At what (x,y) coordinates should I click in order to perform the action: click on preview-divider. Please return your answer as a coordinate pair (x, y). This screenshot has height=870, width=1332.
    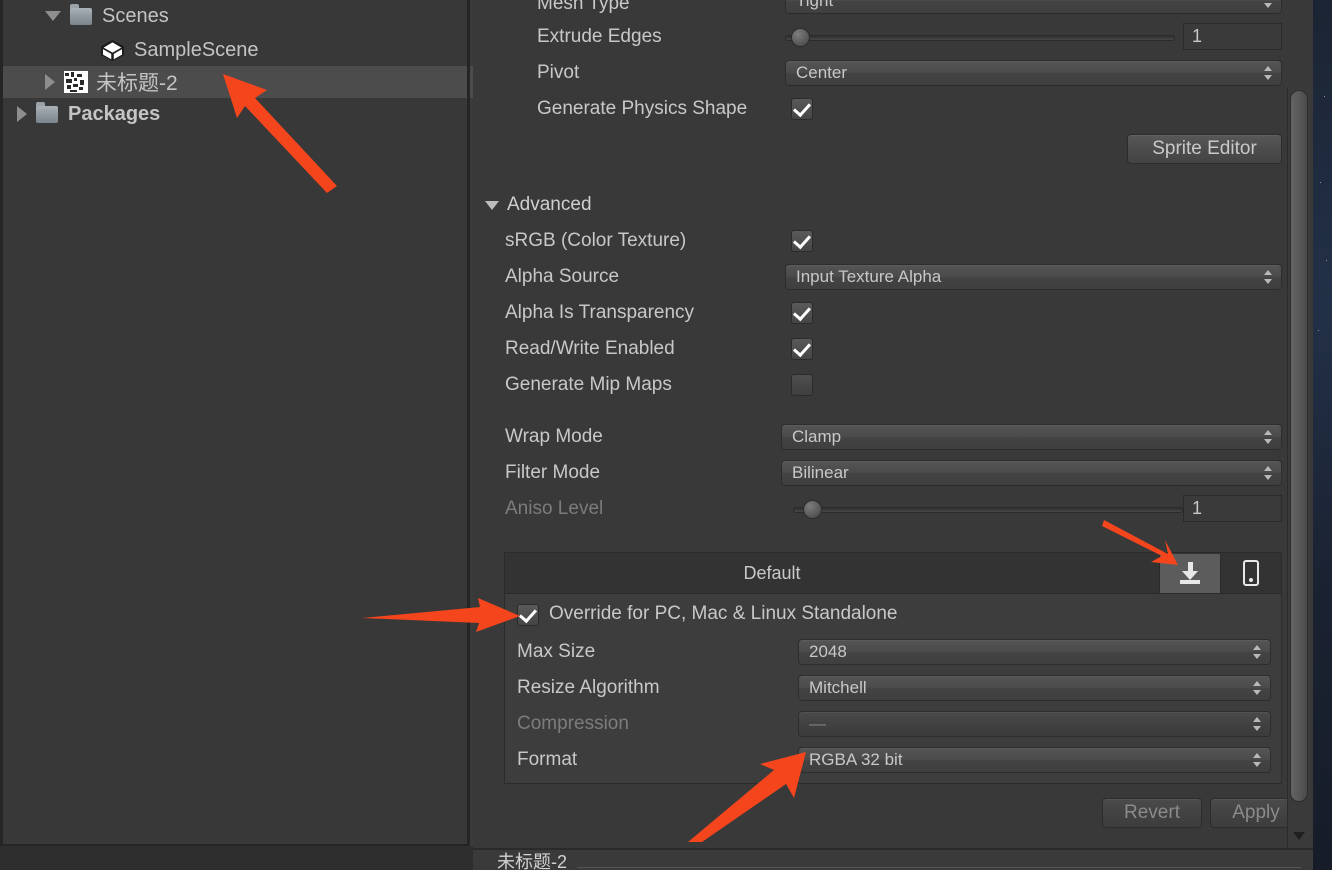
    Looking at the image, I should click on (939, 867).